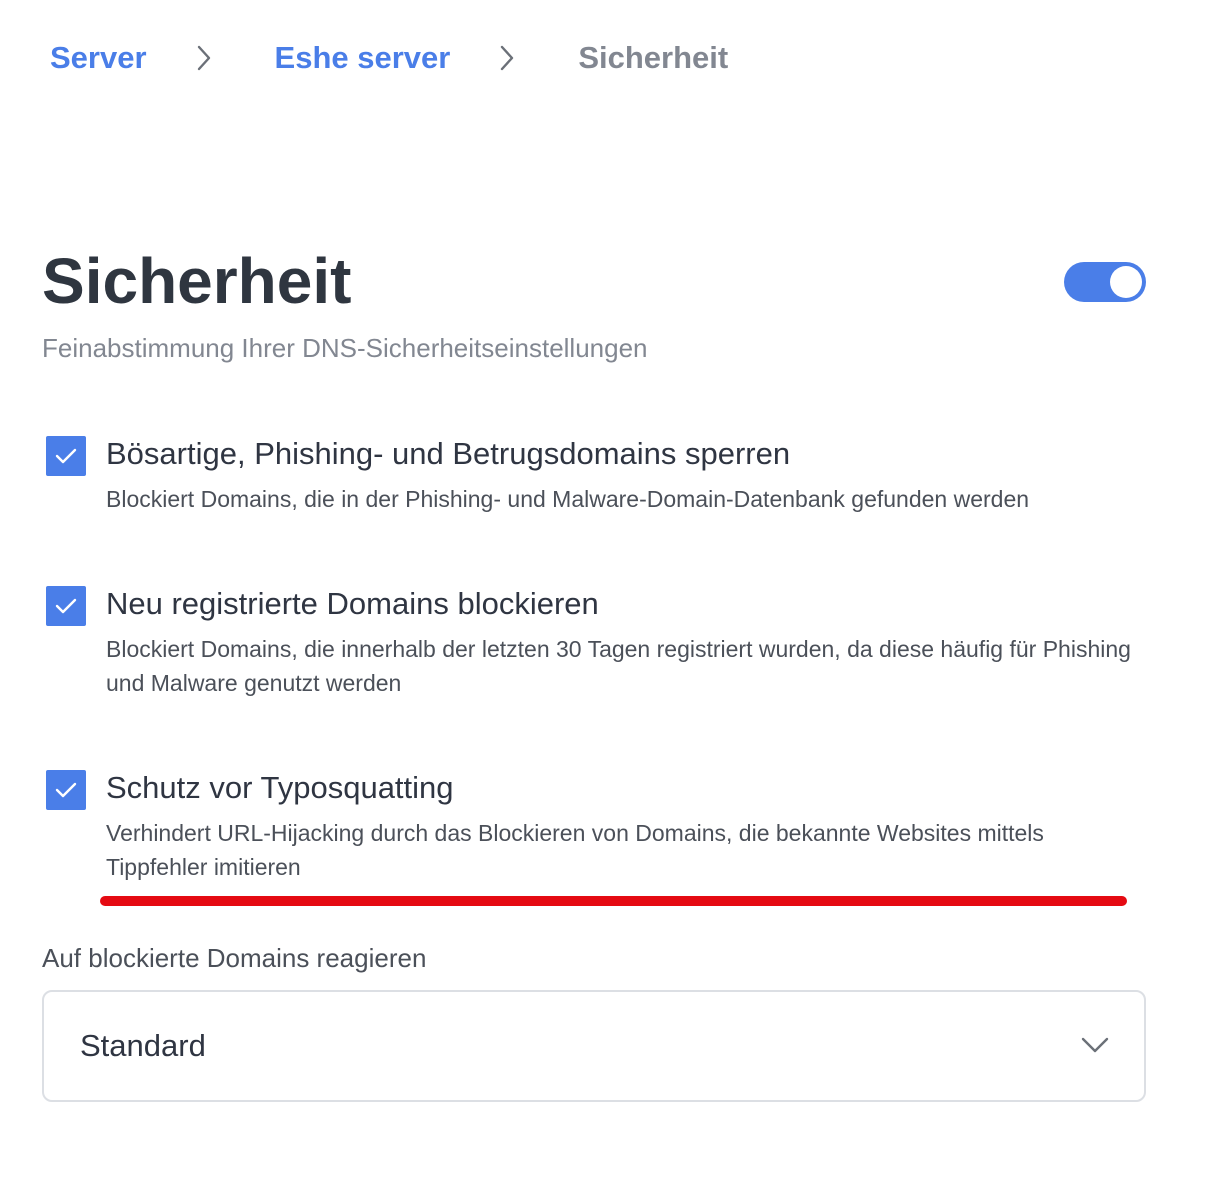 This screenshot has width=1218, height=1182. I want to click on option-title: Schutz vor Typosquatting, so click(280, 788).